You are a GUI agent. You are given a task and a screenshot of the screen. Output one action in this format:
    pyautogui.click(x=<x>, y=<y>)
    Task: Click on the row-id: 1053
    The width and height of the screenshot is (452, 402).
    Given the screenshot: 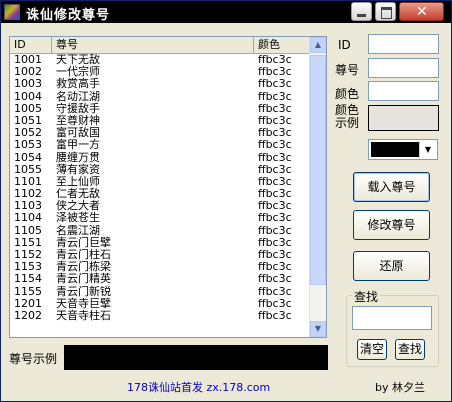 What is the action you would take?
    pyautogui.click(x=28, y=145)
    